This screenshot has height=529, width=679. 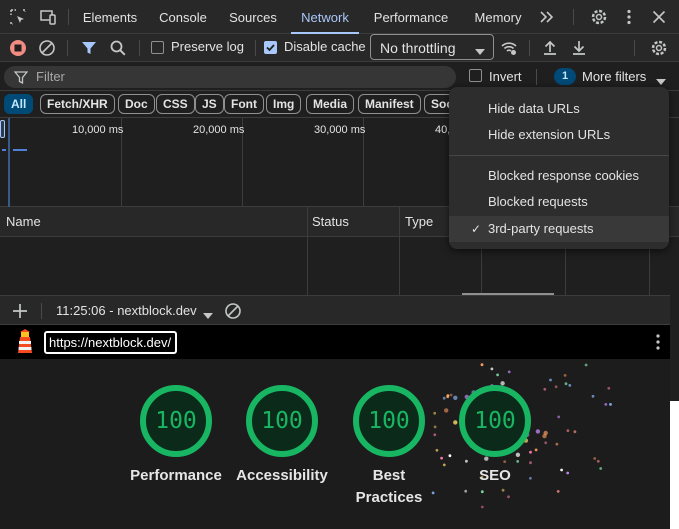 What do you see at coordinates (599, 17) in the screenshot?
I see `settings-gear-icon` at bounding box center [599, 17].